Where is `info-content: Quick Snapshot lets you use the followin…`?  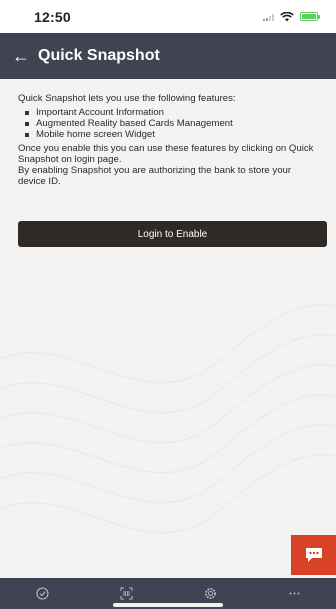
info-content: Quick Snapshot lets you use the followin… is located at coordinates (169, 140).